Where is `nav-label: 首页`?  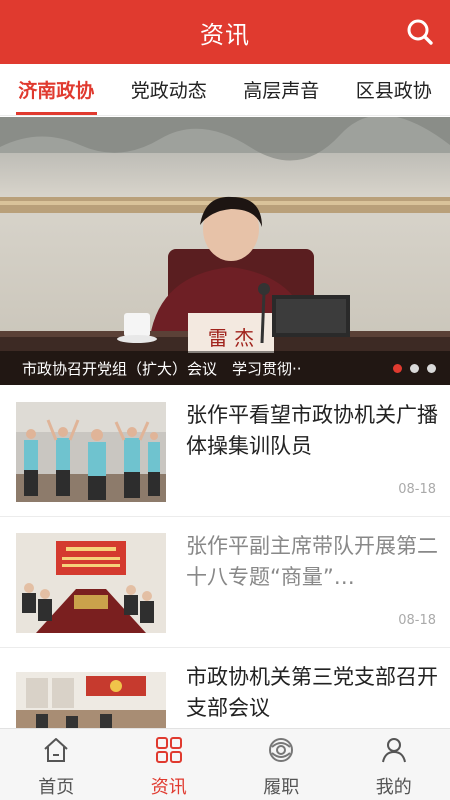 nav-label: 首页 is located at coordinates (56, 787).